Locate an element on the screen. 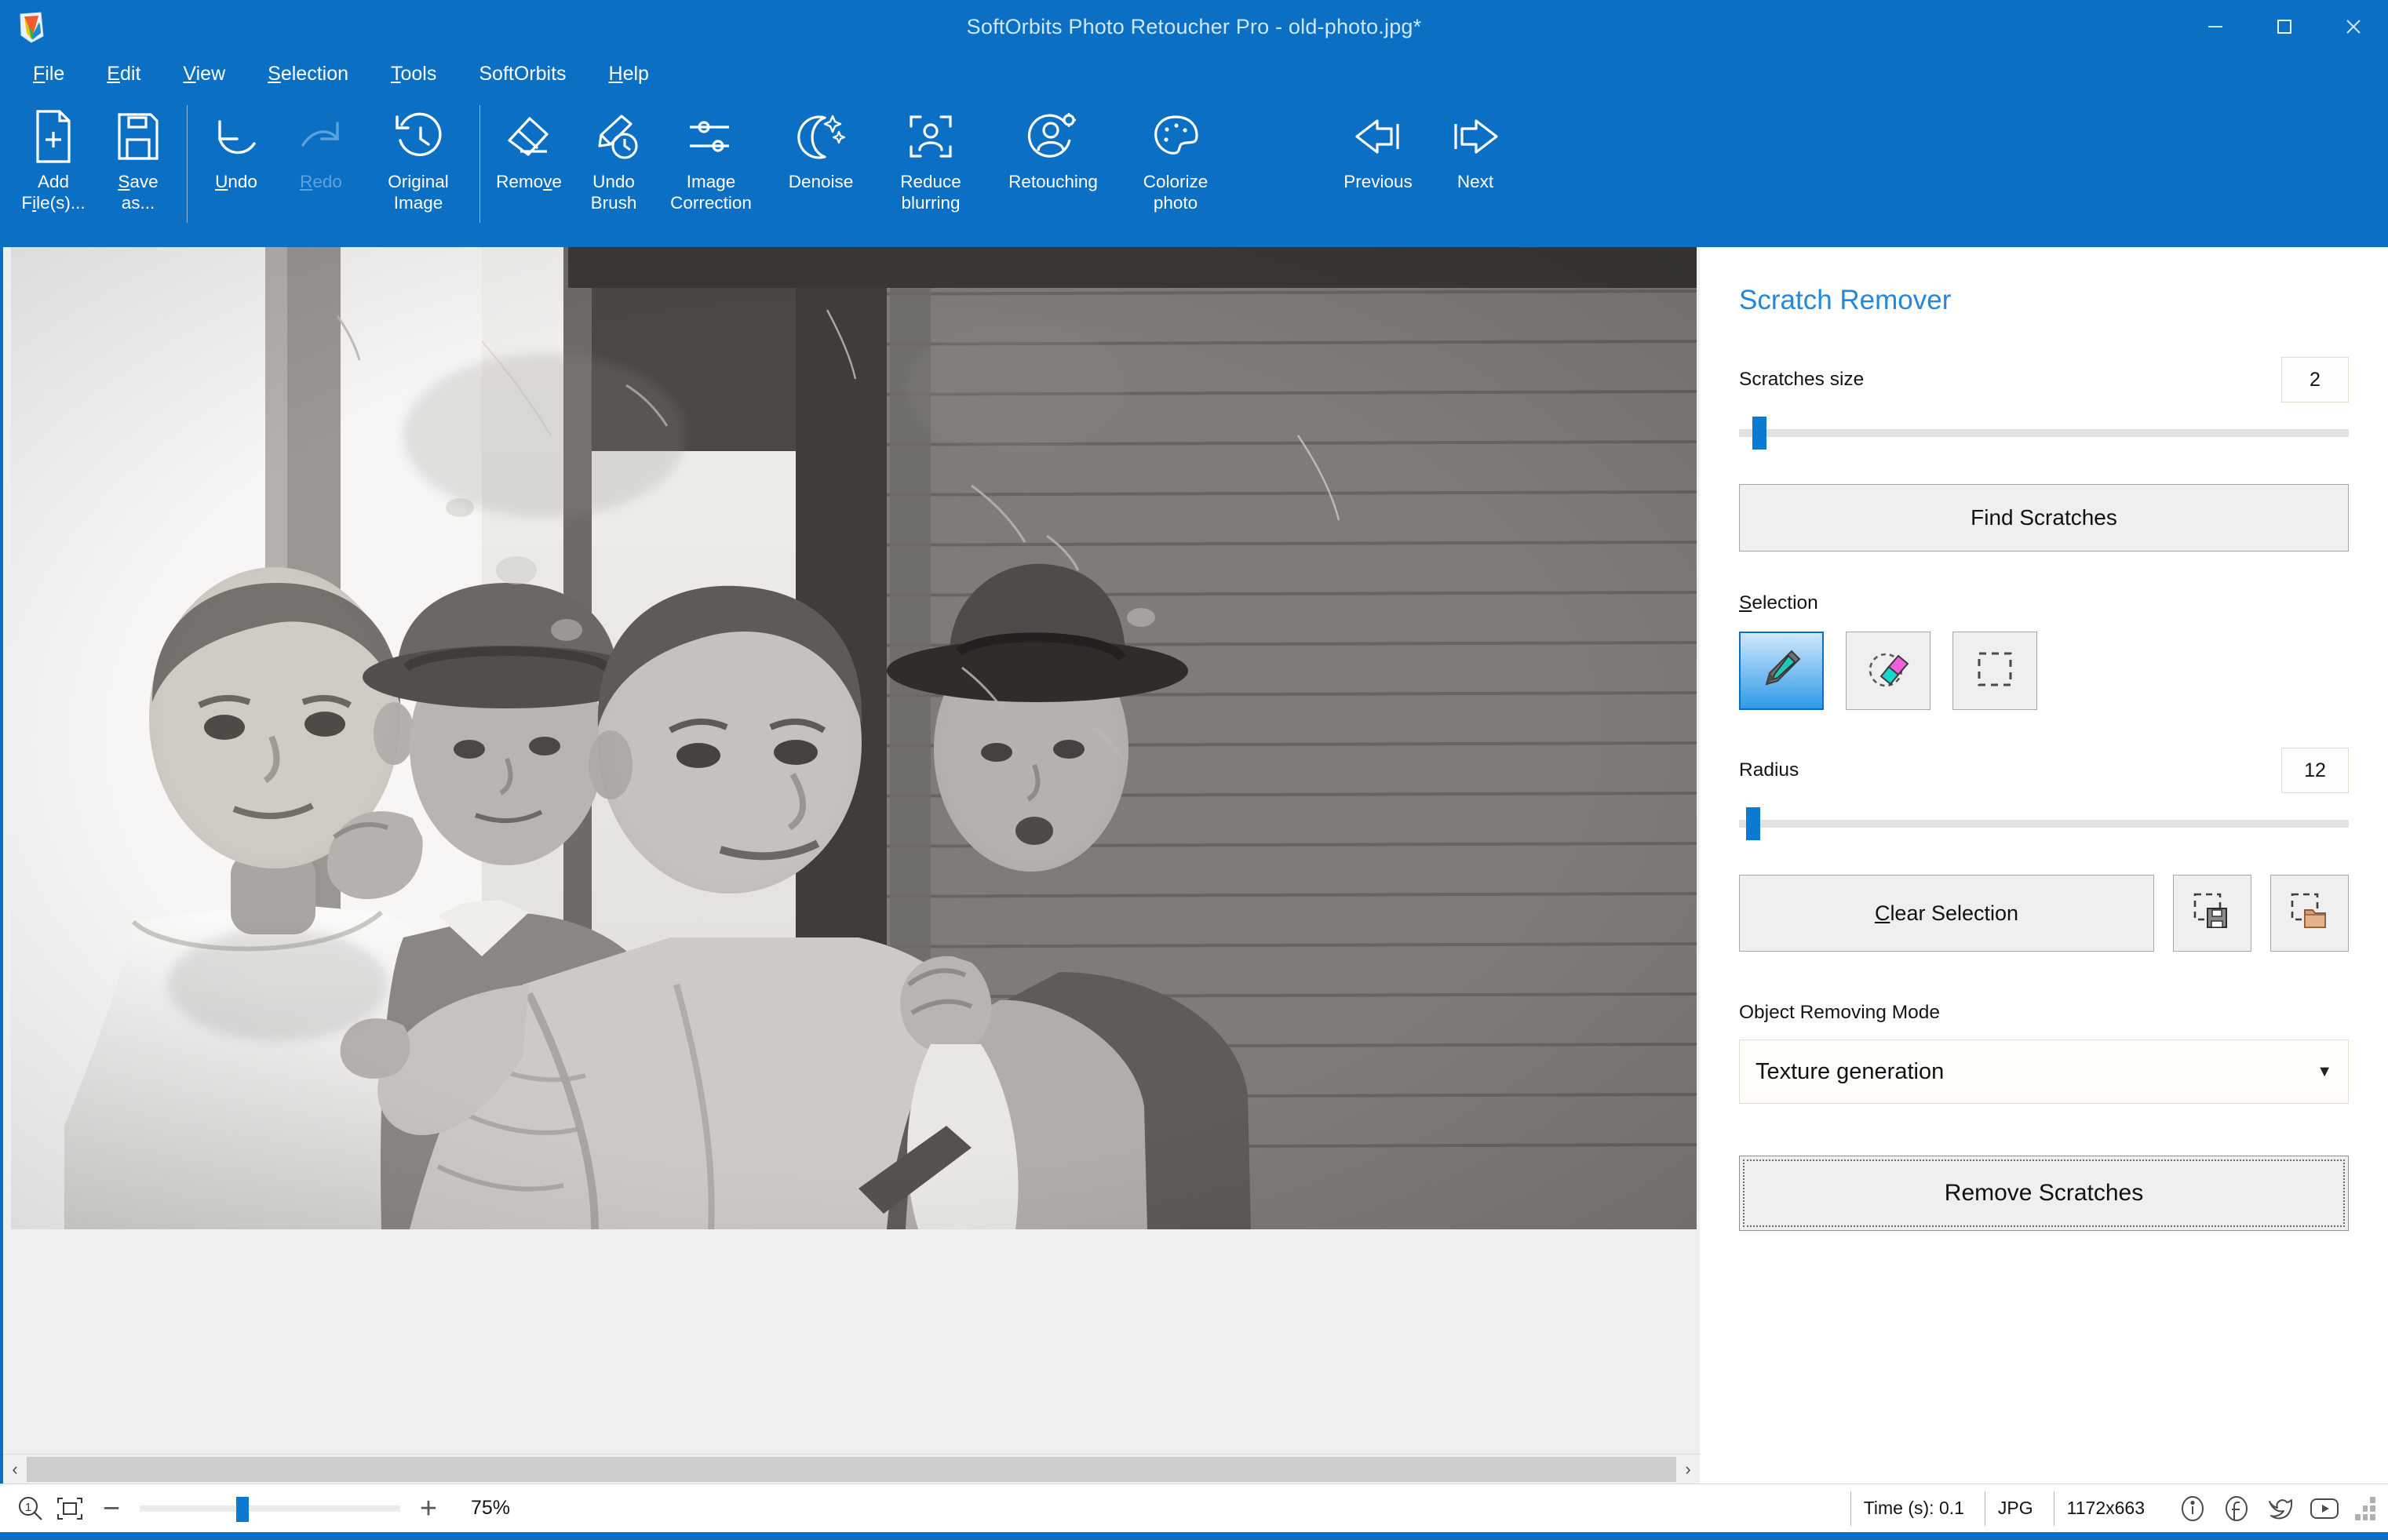 Image resolution: width=2388 pixels, height=1540 pixels. object-removing-mode-select: Texture generation ▼ is located at coordinates (2044, 1071).